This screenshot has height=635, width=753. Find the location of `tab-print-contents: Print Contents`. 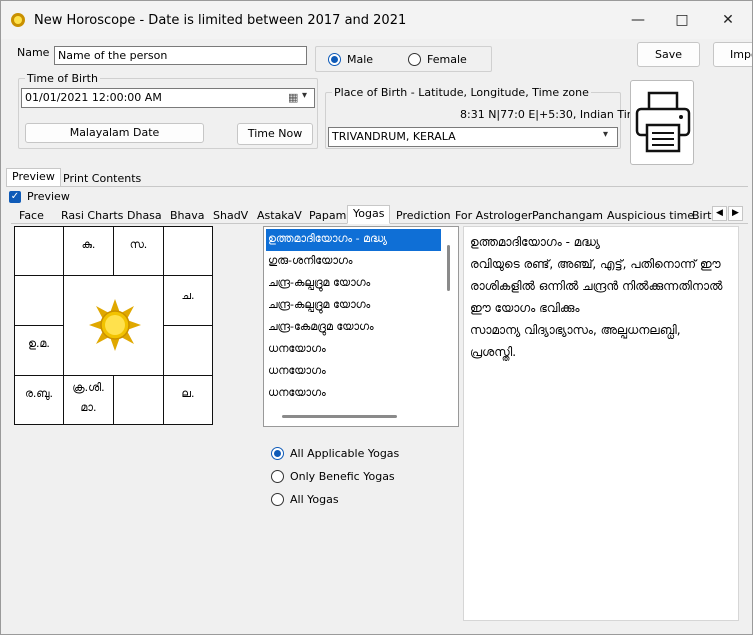

tab-print-contents: Print Contents is located at coordinates (102, 178).